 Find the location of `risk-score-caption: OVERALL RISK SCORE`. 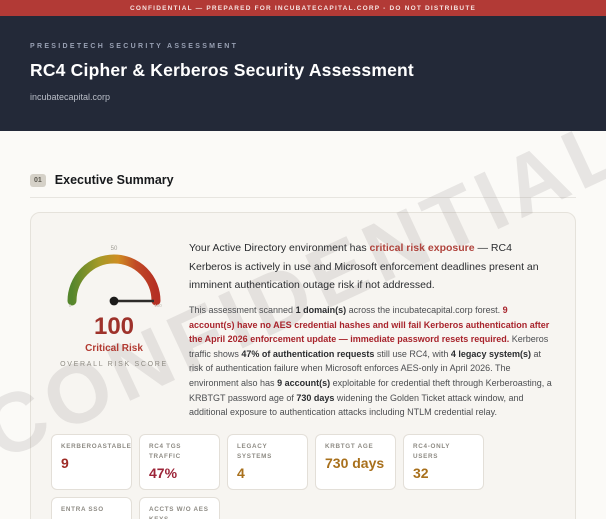

risk-score-caption: OVERALL RISK SCORE is located at coordinates (114, 364).